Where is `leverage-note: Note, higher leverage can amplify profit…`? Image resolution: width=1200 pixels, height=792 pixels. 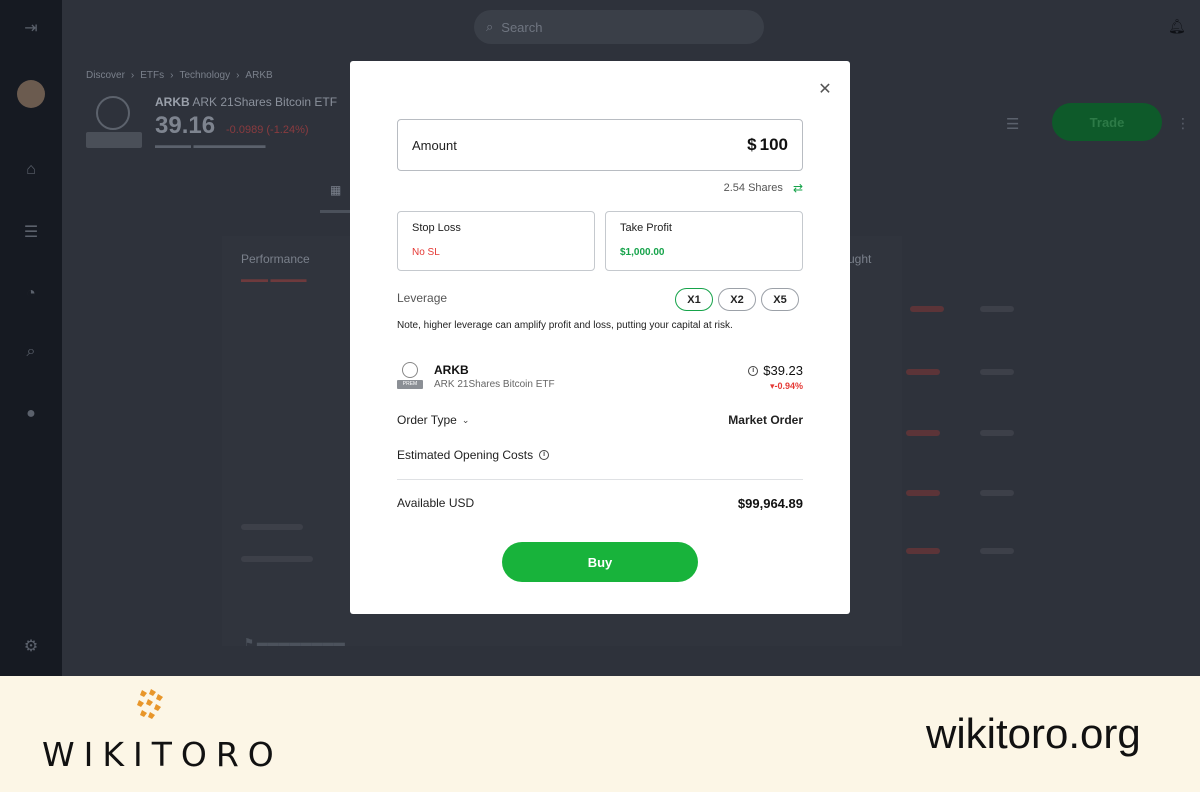 leverage-note: Note, higher leverage can amplify profit… is located at coordinates (565, 325).